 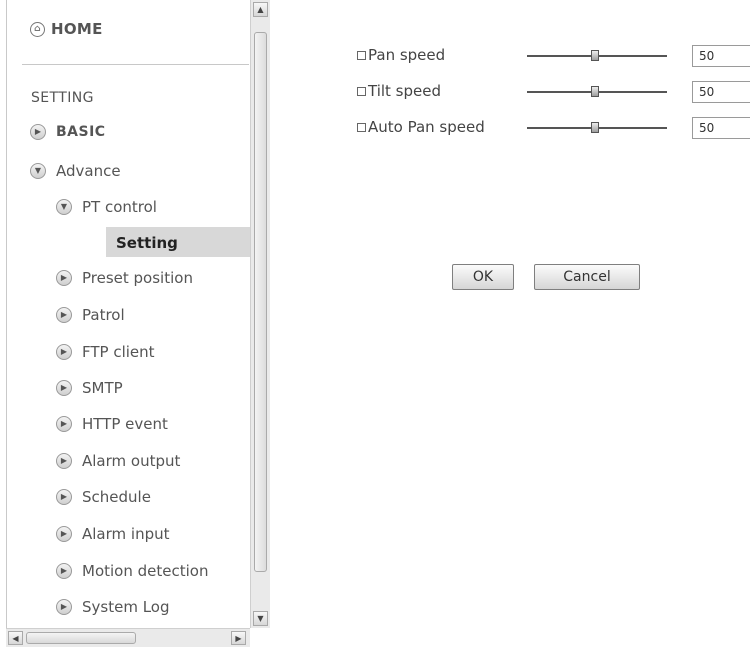 I want to click on home-link: ⌂ HOME, so click(x=66, y=29).